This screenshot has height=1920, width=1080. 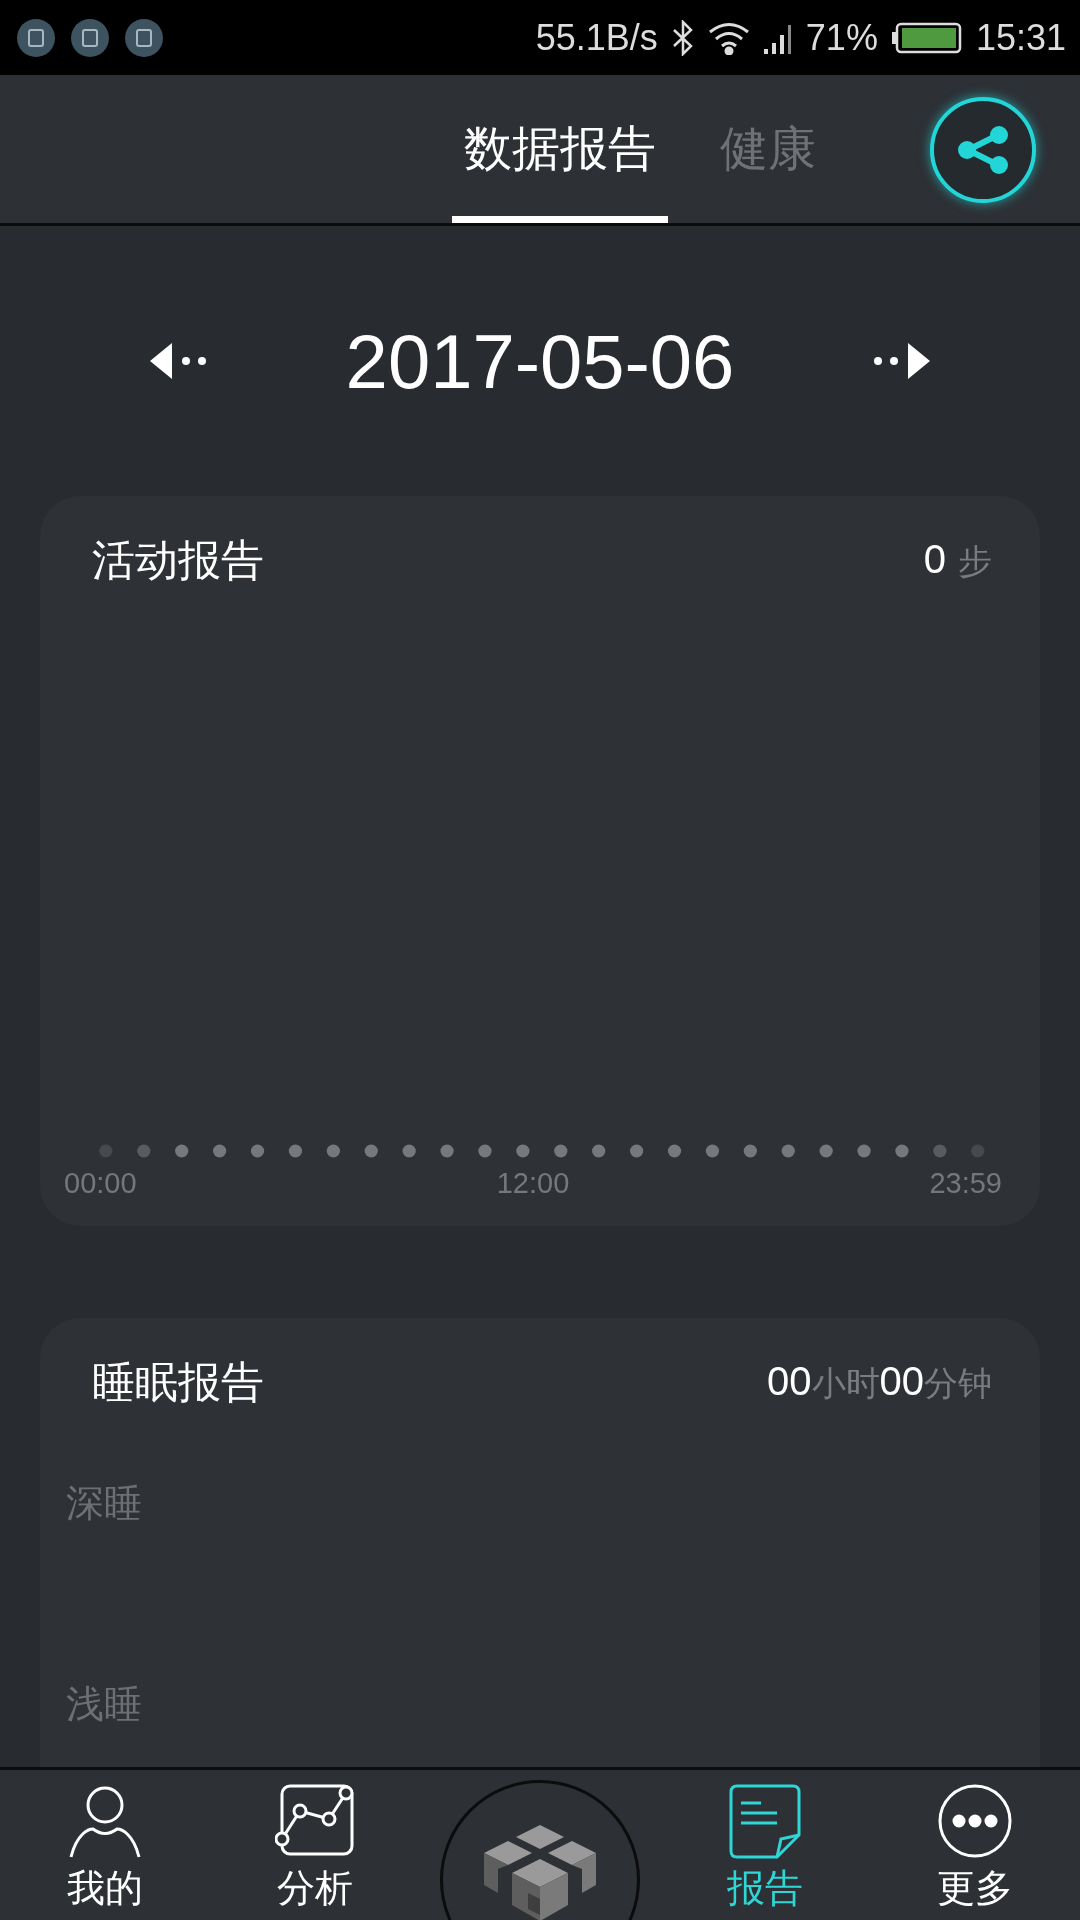 What do you see at coordinates (958, 1383) in the screenshot?
I see `duration-unit: 分钟` at bounding box center [958, 1383].